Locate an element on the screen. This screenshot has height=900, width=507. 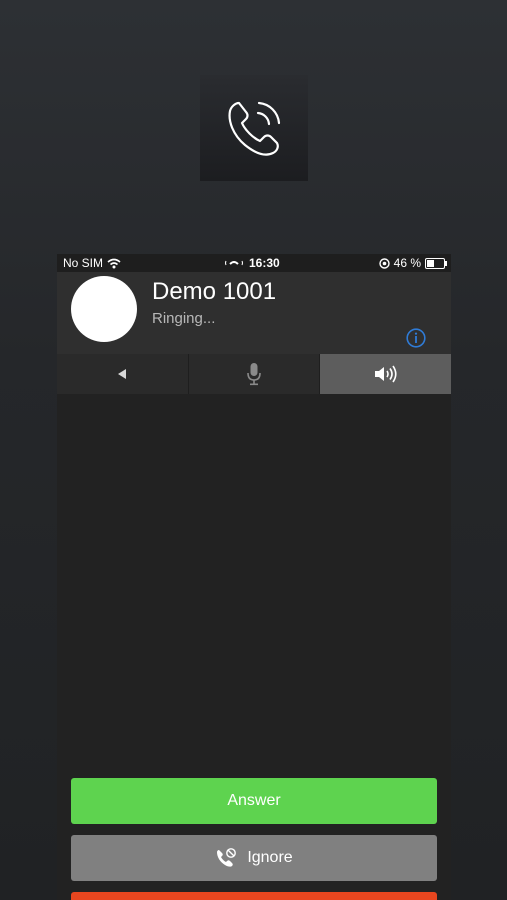
caller-name: Demo 1001 is located at coordinates (214, 291).